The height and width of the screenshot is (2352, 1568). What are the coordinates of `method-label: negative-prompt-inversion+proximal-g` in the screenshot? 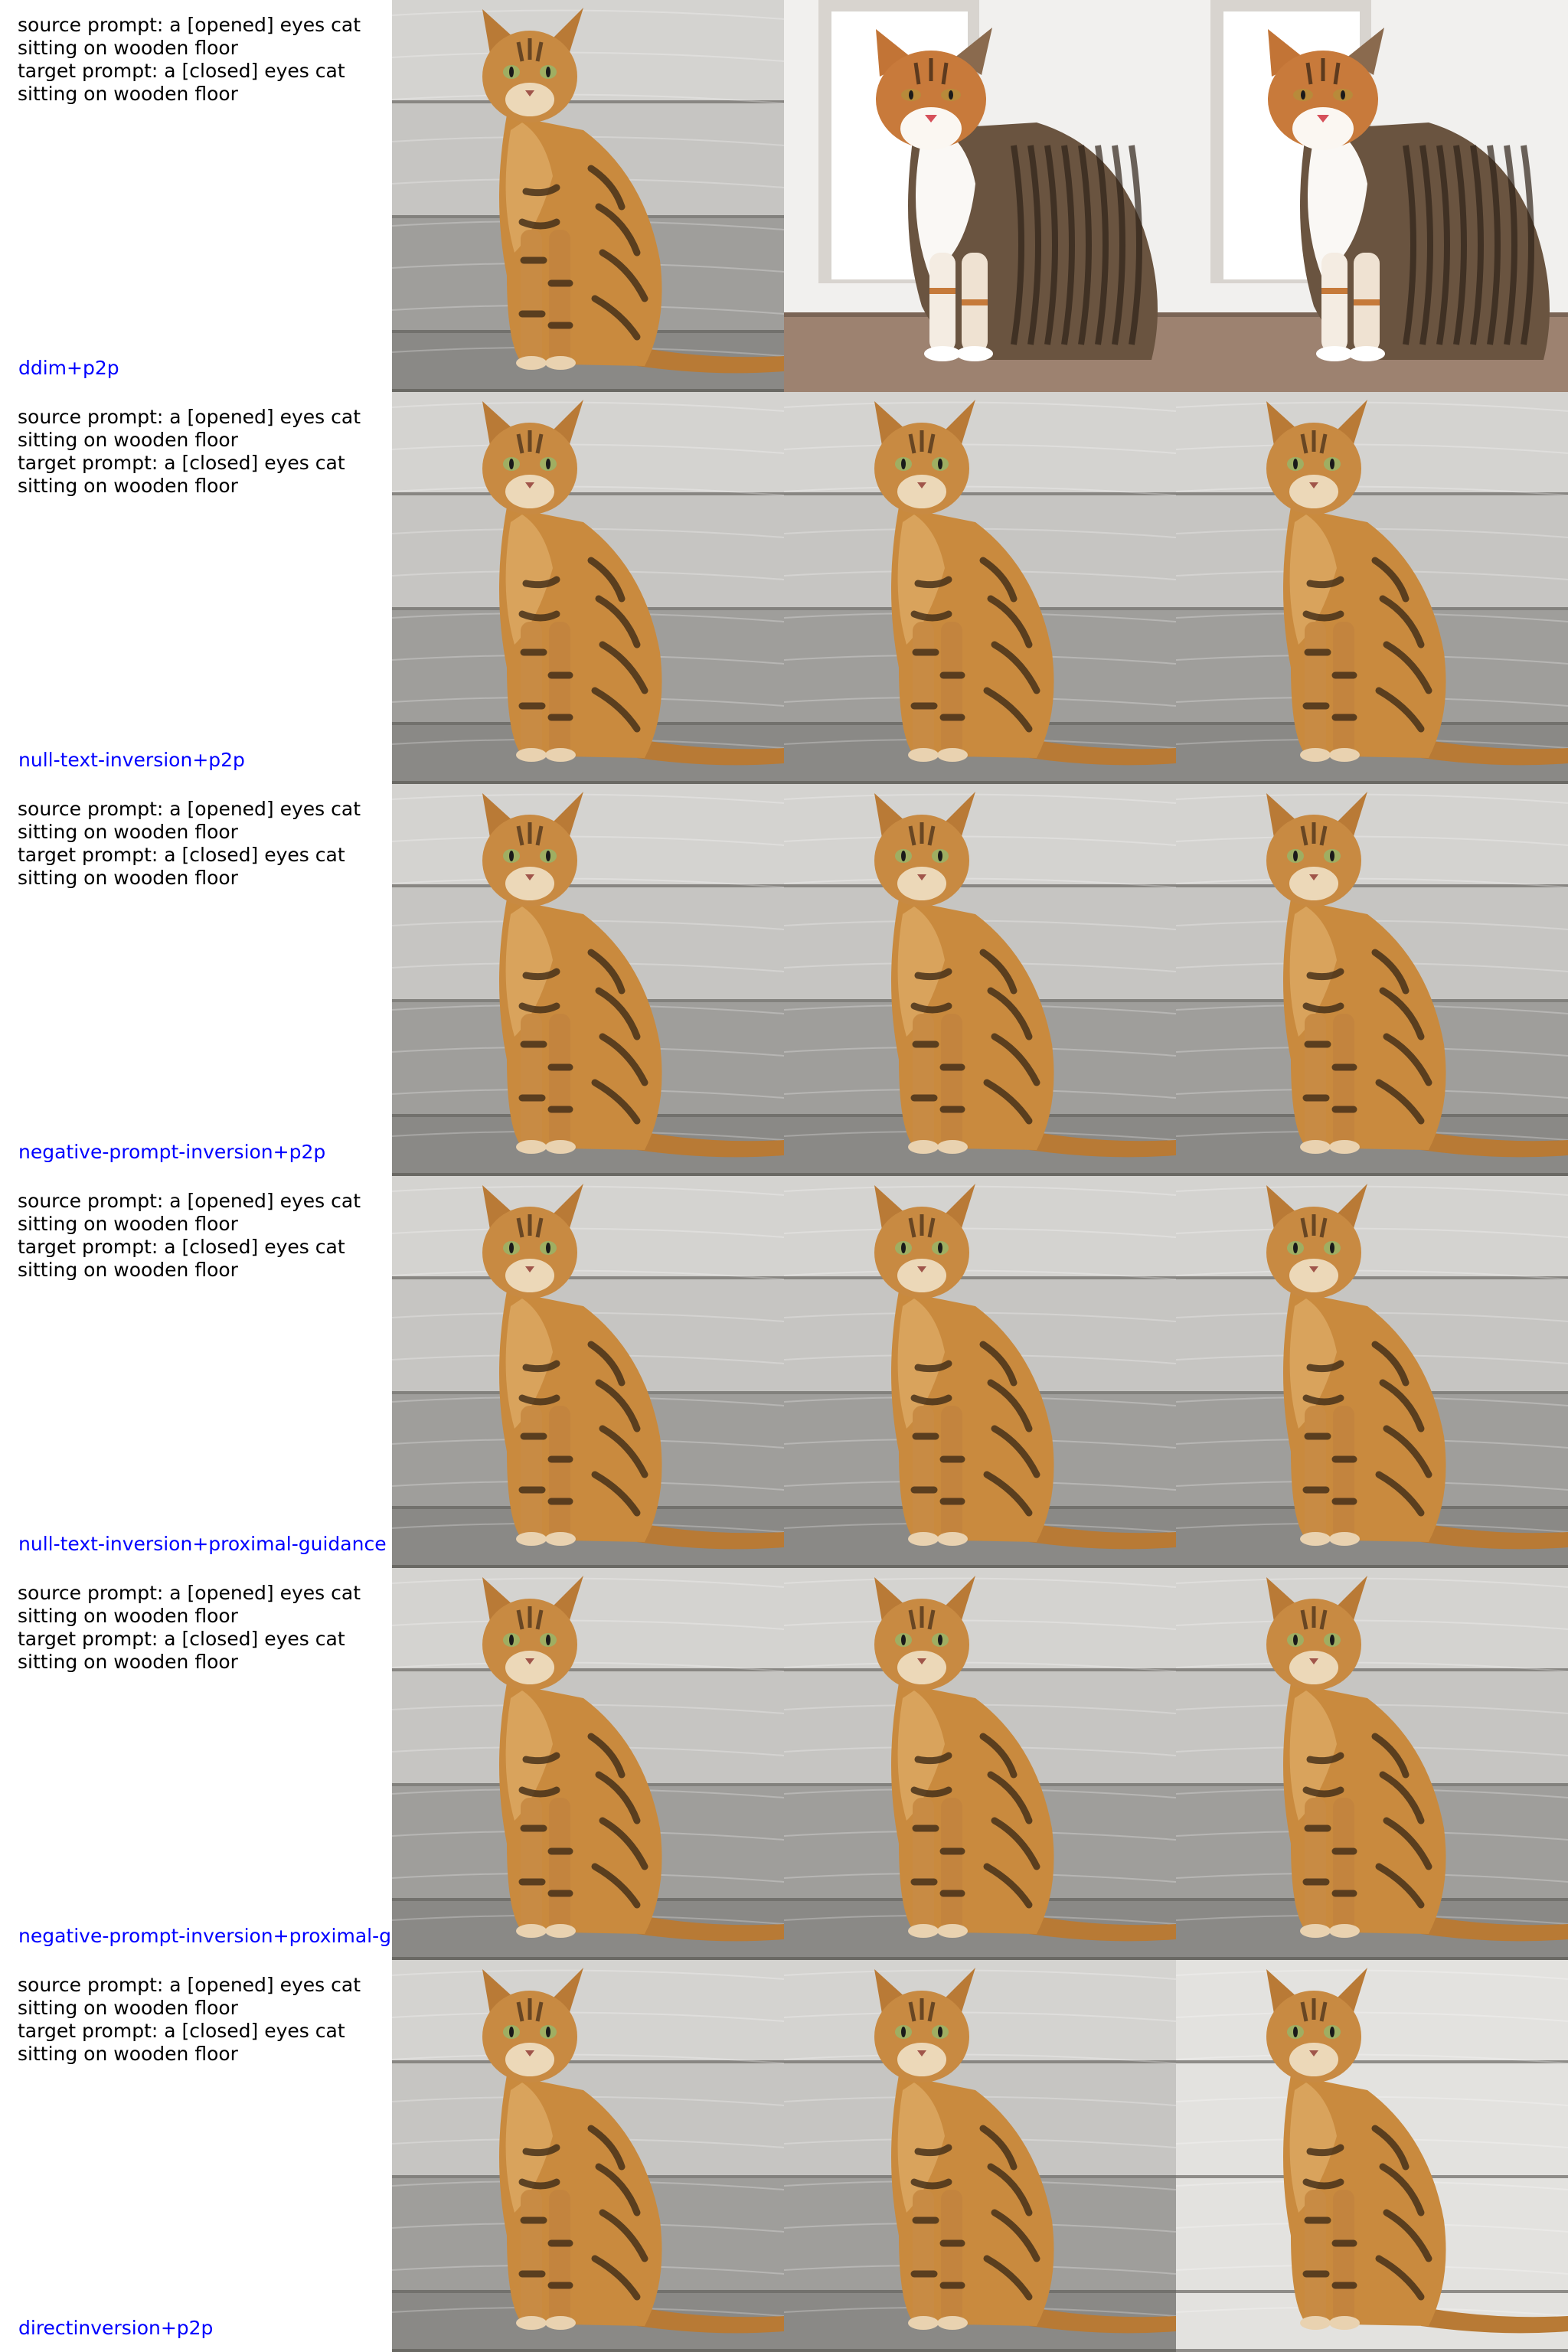 It's located at (204, 1936).